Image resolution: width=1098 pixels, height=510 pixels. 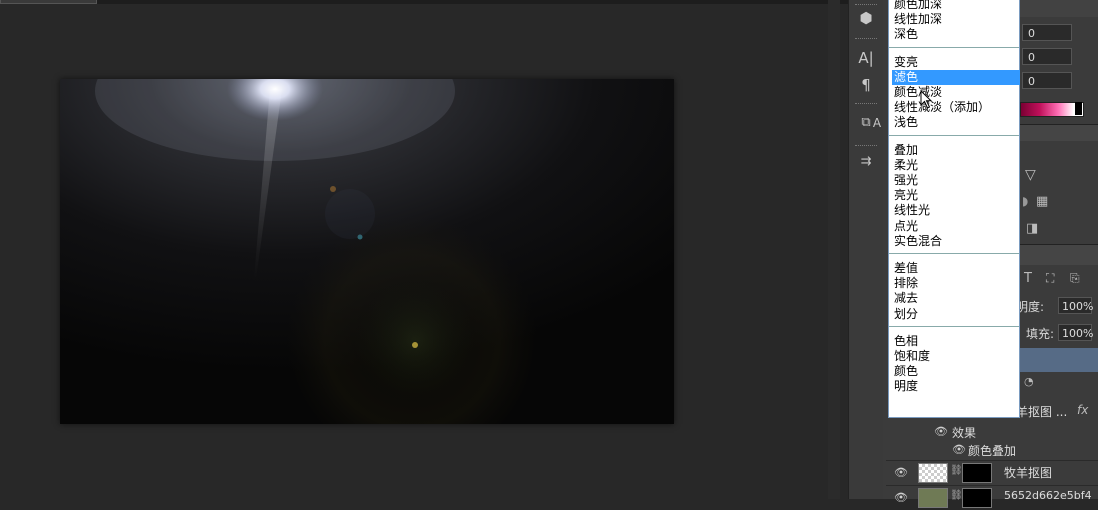 I want to click on workspace-scrollbar, so click(x=834, y=249).